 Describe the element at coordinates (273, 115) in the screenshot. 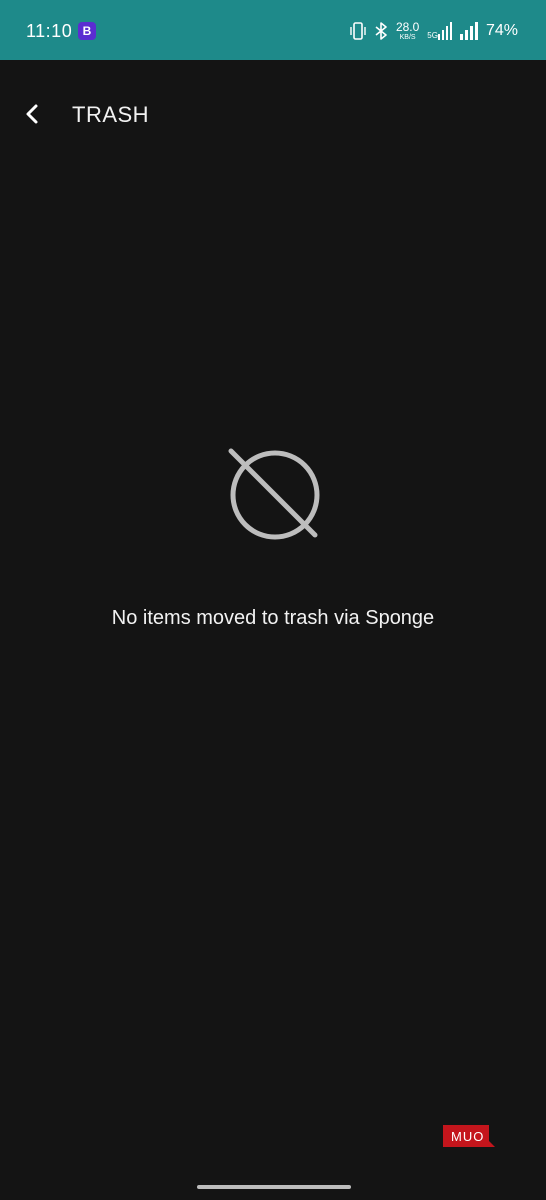

I see `app-header: TRASH` at that location.